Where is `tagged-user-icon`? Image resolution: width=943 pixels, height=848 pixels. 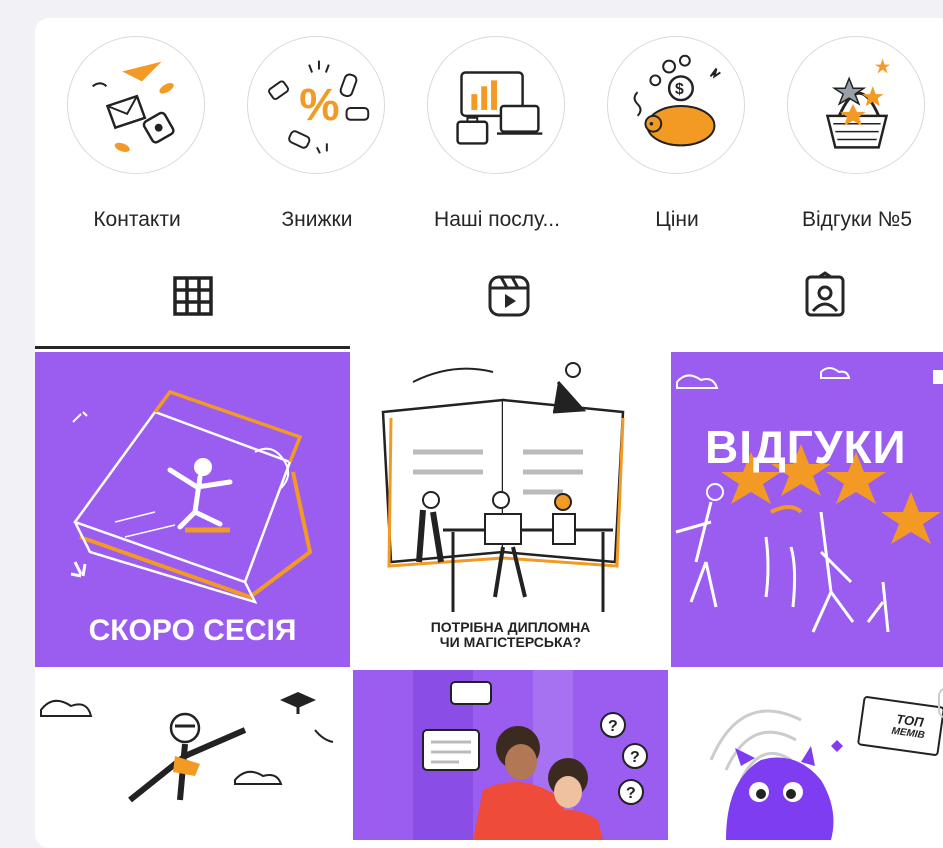
tagged-user-icon is located at coordinates (825, 294).